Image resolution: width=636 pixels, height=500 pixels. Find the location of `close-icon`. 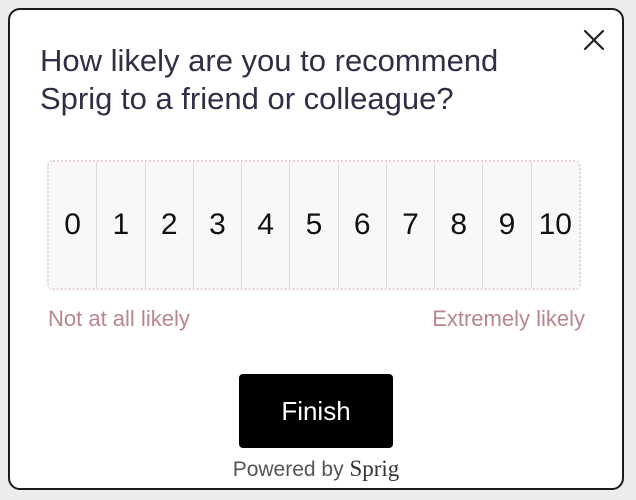

close-icon is located at coordinates (594, 40).